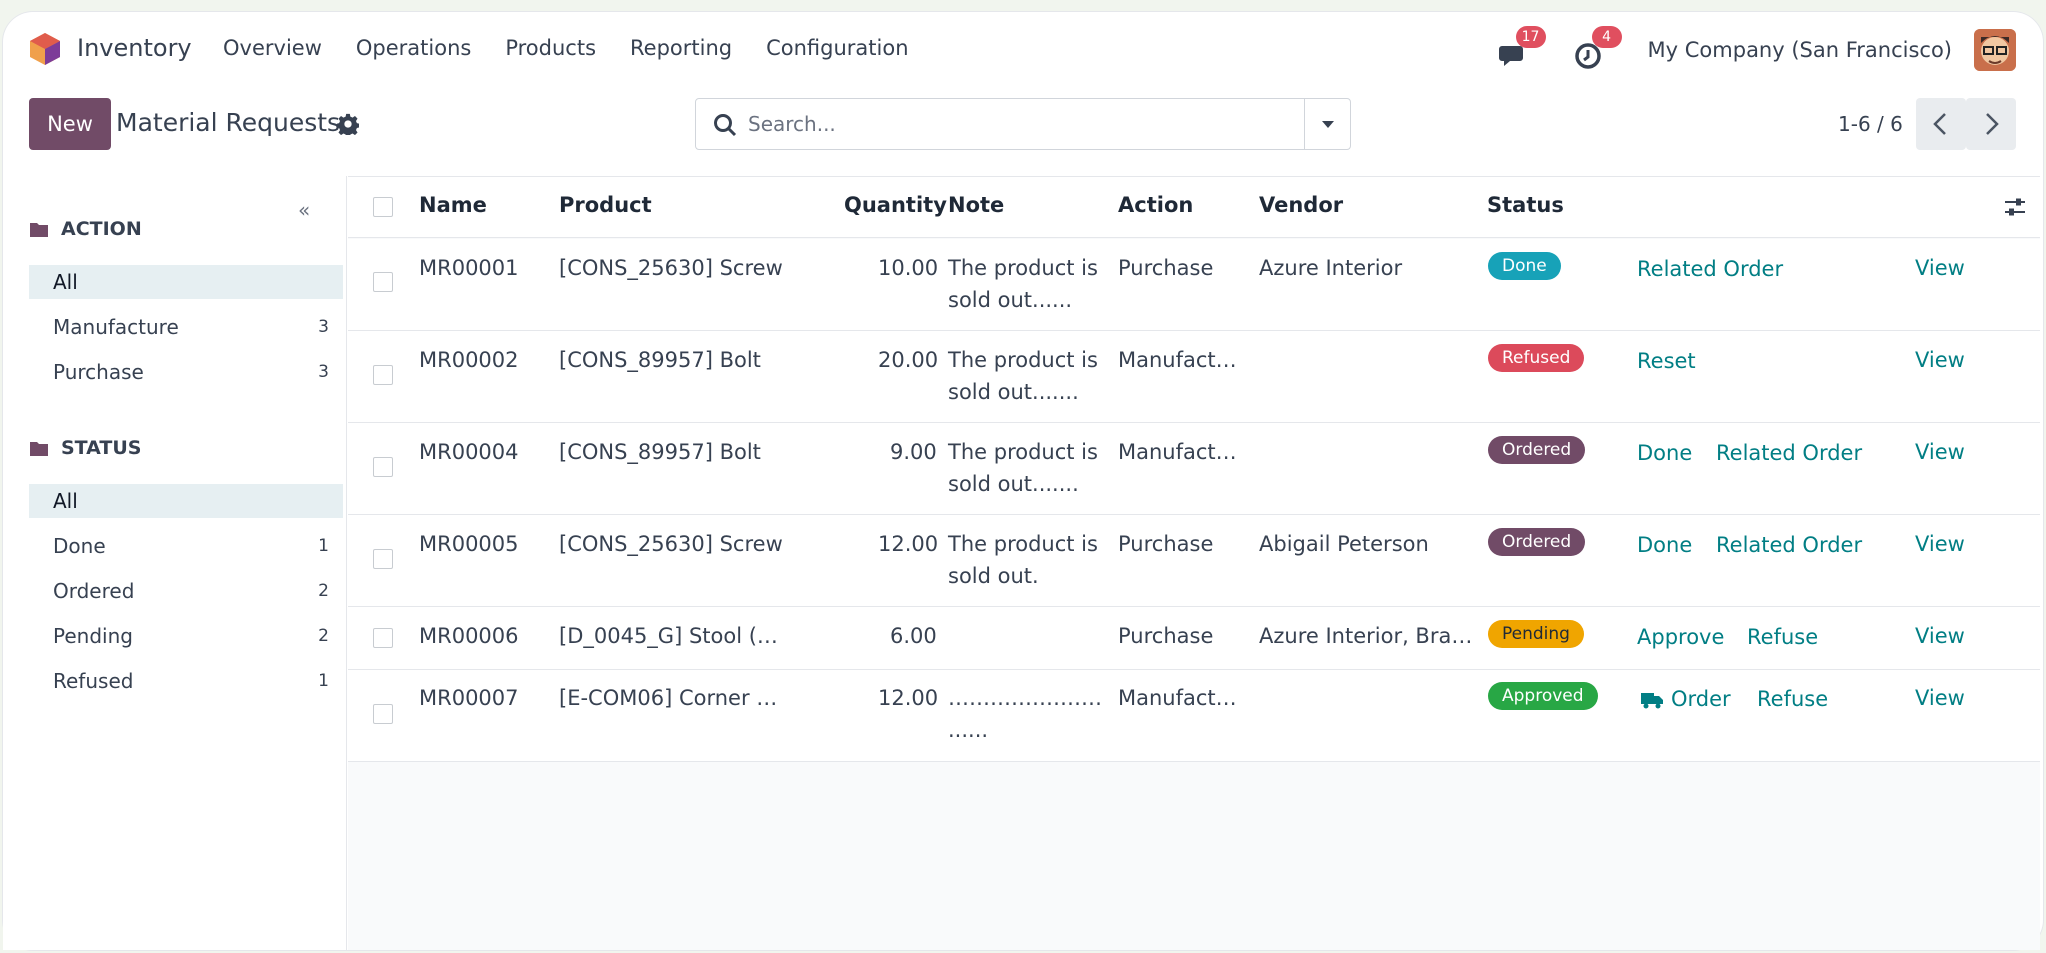 The height and width of the screenshot is (953, 2046). Describe the element at coordinates (469, 268) in the screenshot. I see `cell-name: MR00001` at that location.